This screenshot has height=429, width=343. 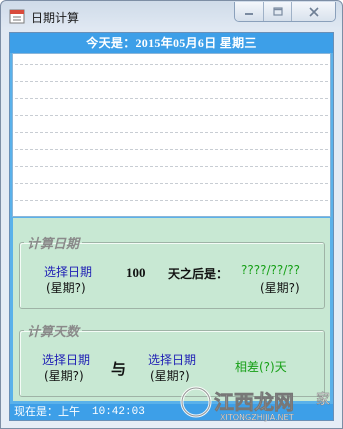 I want to click on start-weekday: (星期?), so click(x=66, y=288).